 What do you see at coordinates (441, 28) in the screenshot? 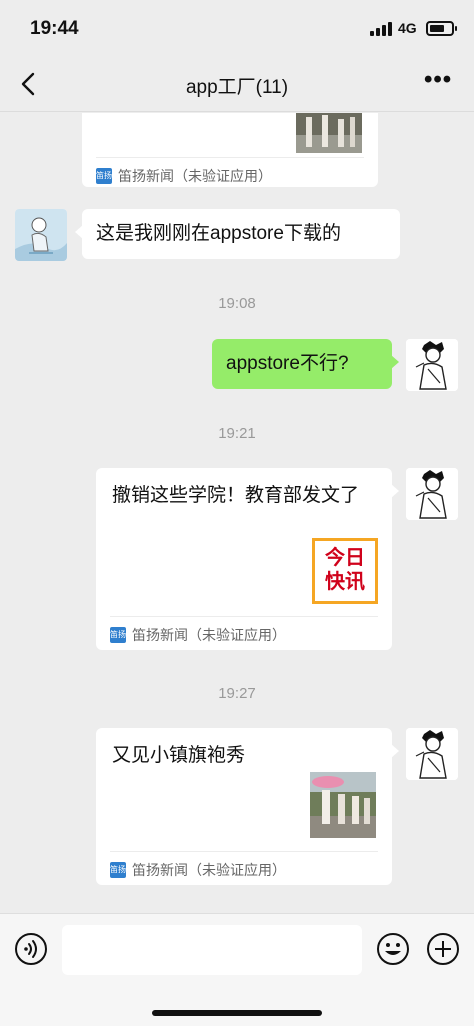
I see `battery-icon` at bounding box center [441, 28].